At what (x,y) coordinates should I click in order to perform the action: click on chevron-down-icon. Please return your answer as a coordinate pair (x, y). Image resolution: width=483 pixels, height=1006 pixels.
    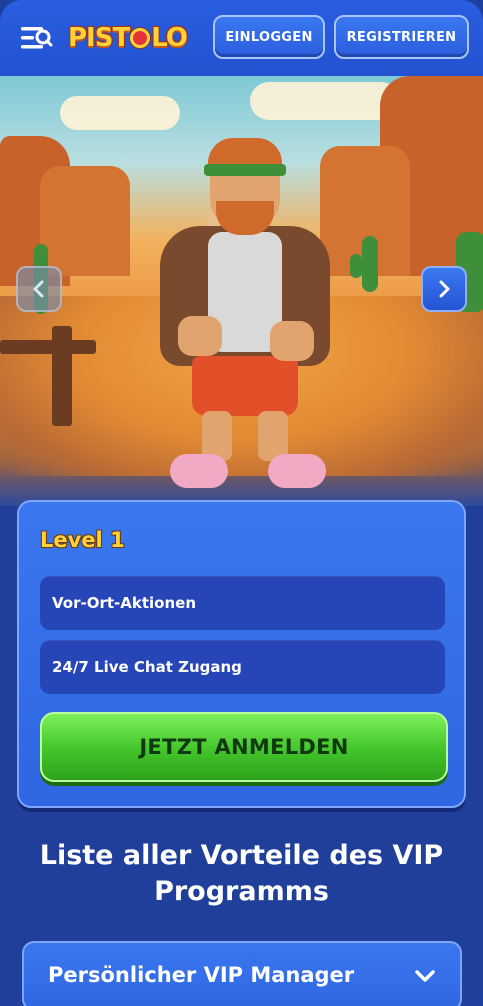
    Looking at the image, I should click on (425, 976).